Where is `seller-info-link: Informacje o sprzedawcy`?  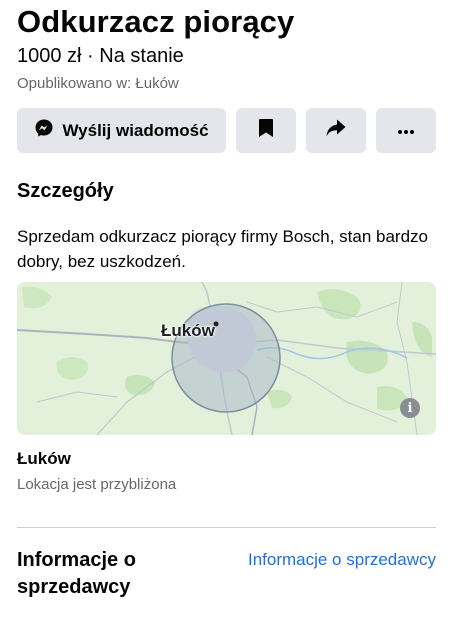
seller-info-link: Informacje o sprzedawcy is located at coordinates (342, 560).